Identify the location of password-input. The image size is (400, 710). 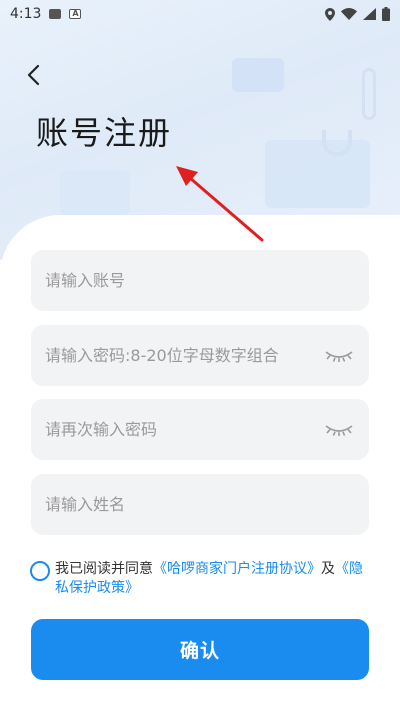
(184, 355).